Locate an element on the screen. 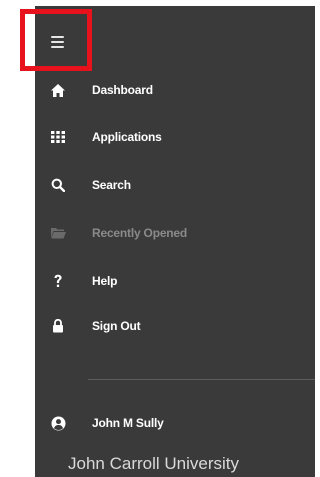  question-icon is located at coordinates (58, 281).